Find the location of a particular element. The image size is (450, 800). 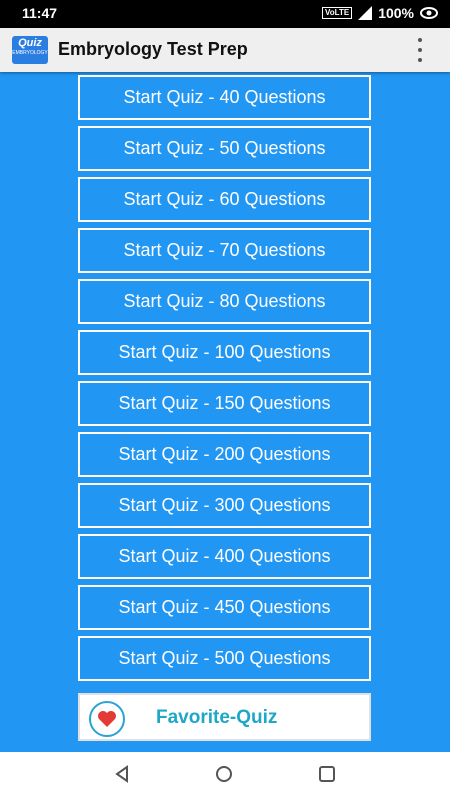

home-icon is located at coordinates (224, 774).